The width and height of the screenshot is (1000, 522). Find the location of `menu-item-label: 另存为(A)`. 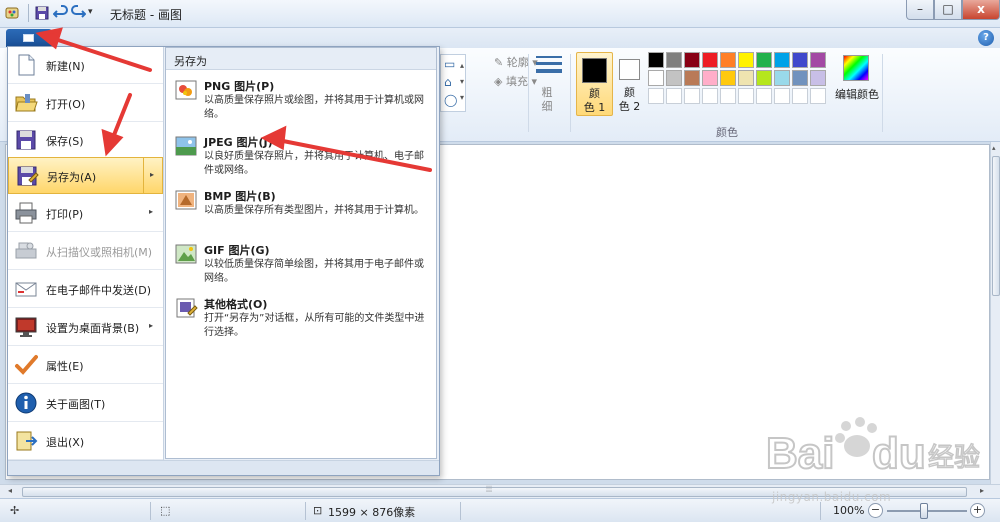

menu-item-label: 另存为(A) is located at coordinates (72, 177).